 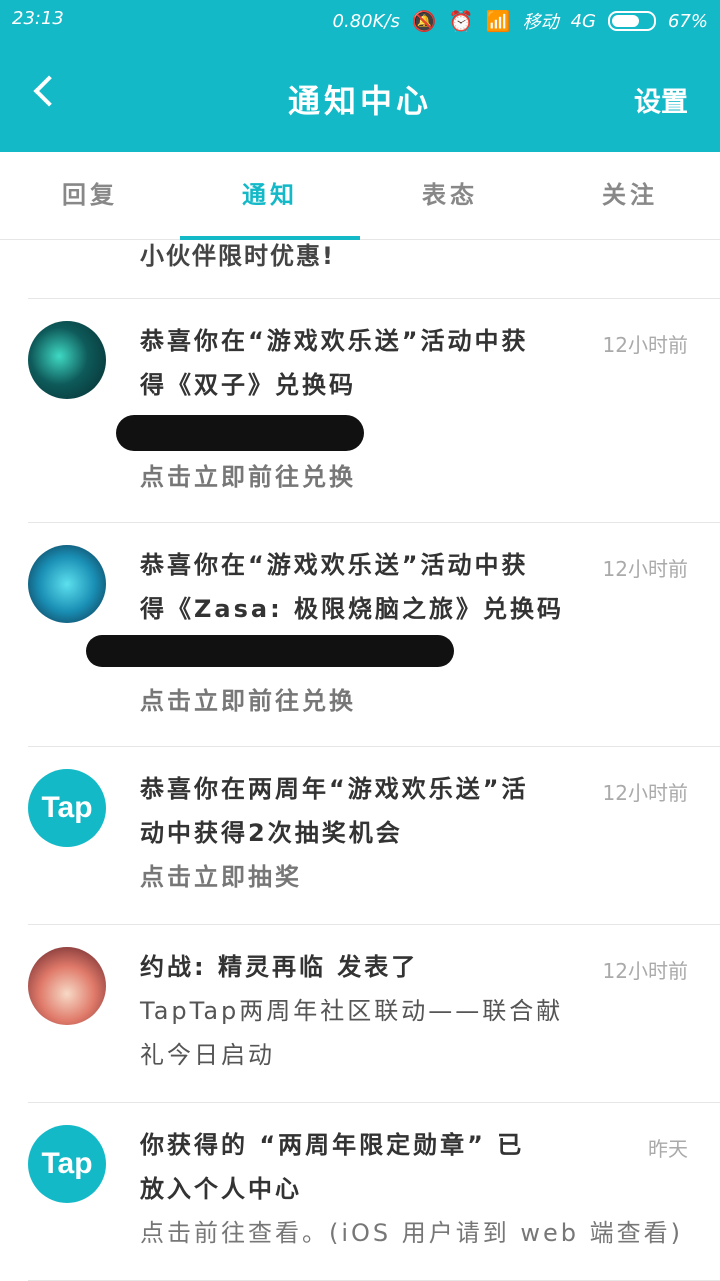 What do you see at coordinates (418, 1233) in the screenshot?
I see `action-link: 点击前往查看。(iOS 用户请到 web 端查看)` at bounding box center [418, 1233].